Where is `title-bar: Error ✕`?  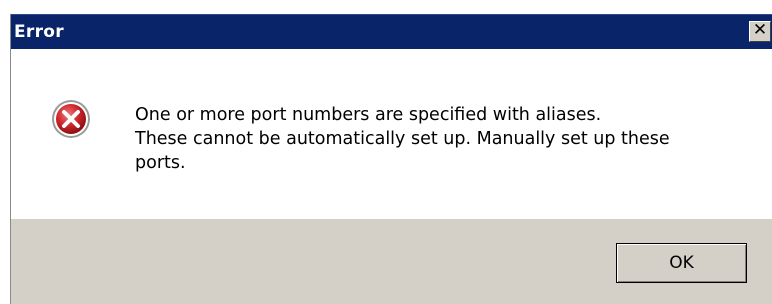
title-bar: Error ✕ is located at coordinates (391, 31).